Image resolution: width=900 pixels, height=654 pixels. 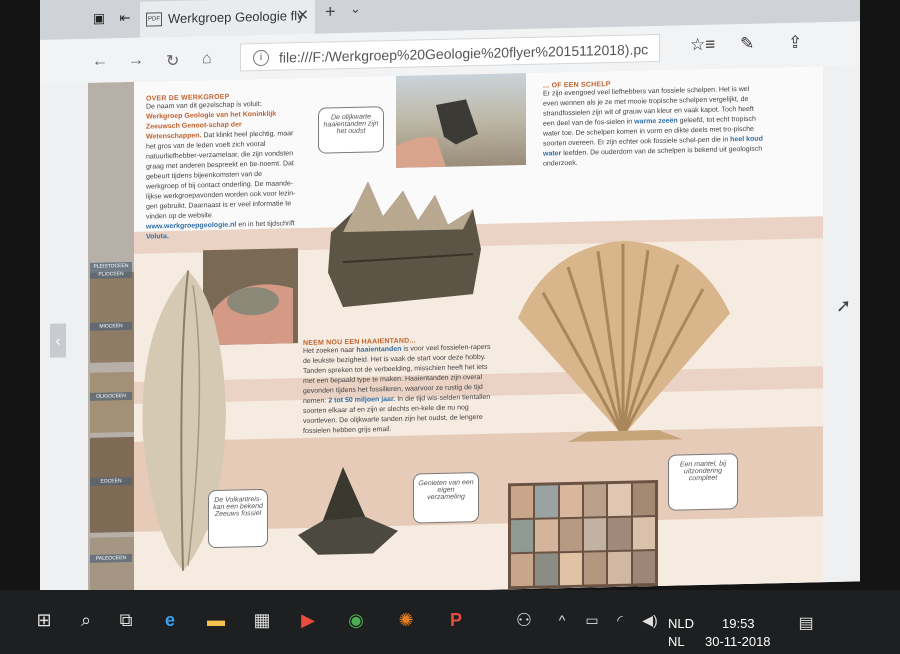 I want to click on favorites-hub-icon: ☆≡, so click(x=702, y=45).